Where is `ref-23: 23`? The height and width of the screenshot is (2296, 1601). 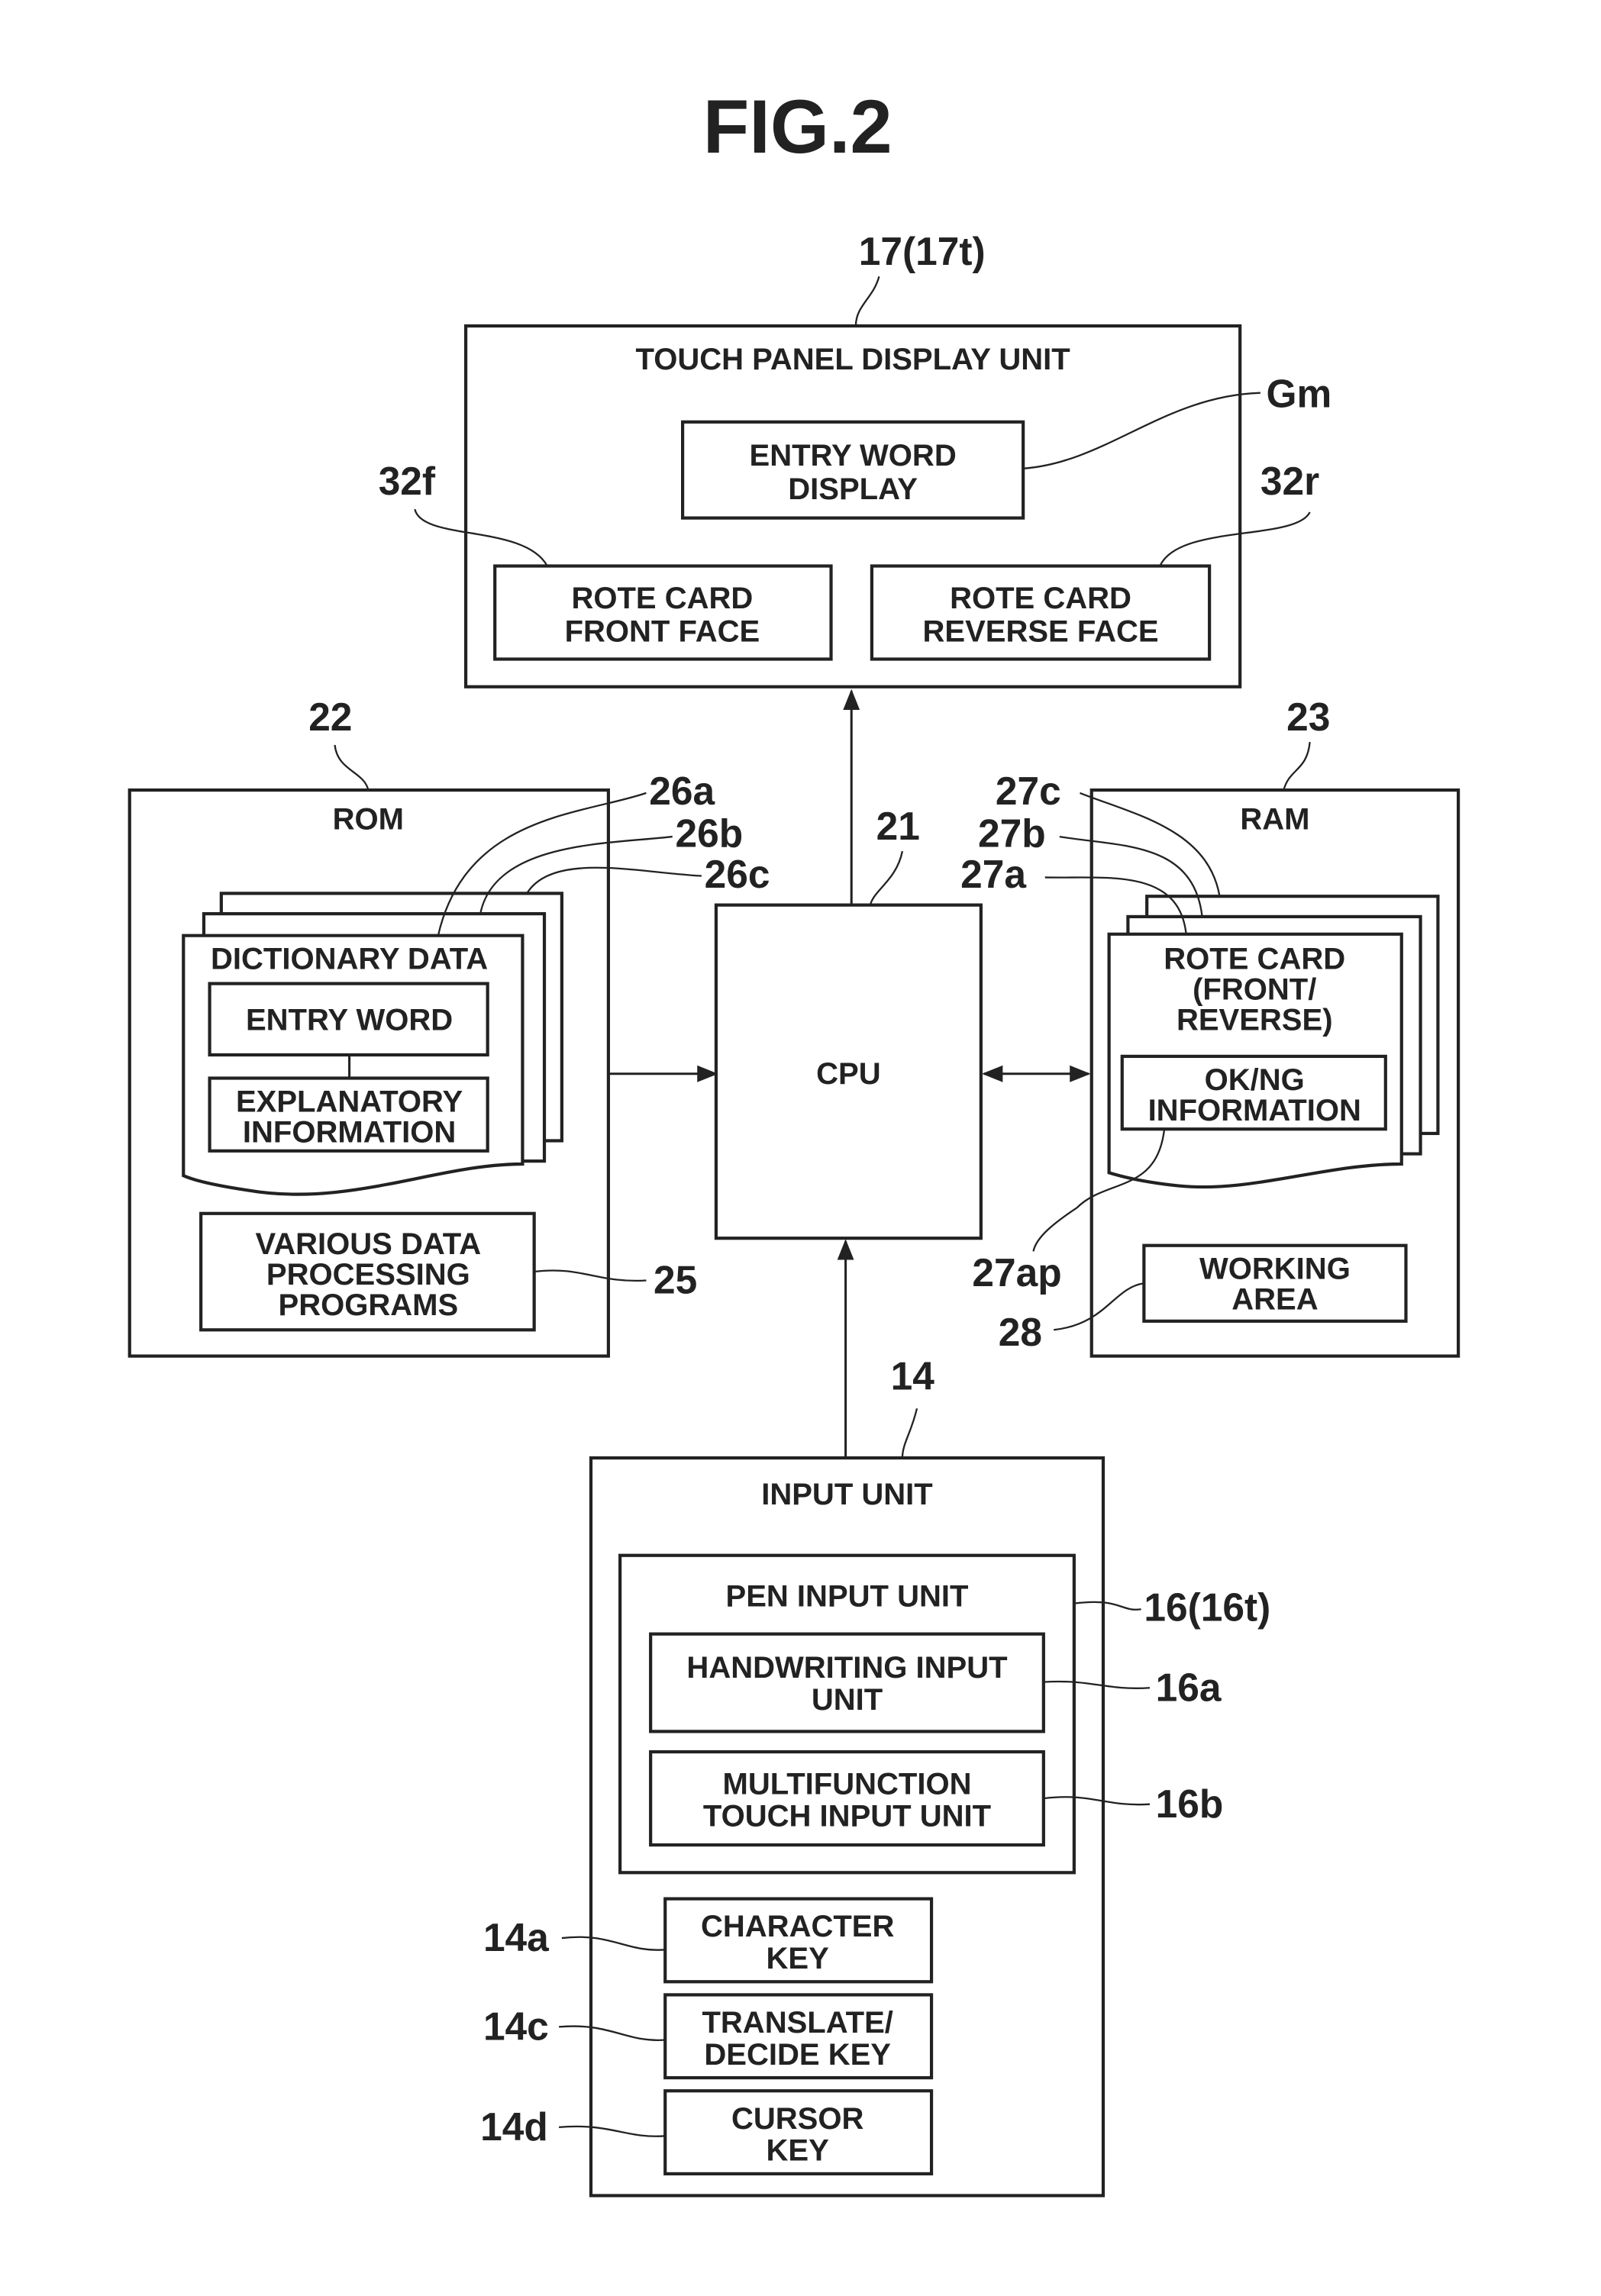
ref-23: 23 is located at coordinates (1308, 717).